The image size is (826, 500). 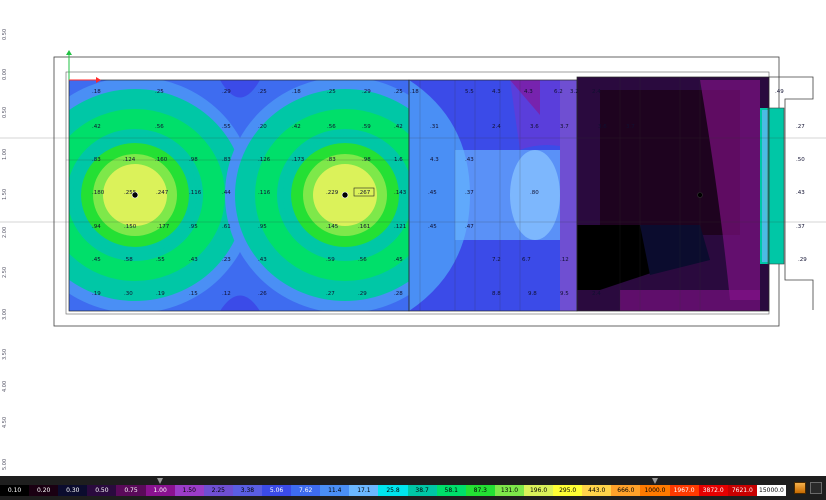 What do you see at coordinates (469, 92) in the screenshot?
I see `calc-point-value: 5.5` at bounding box center [469, 92].